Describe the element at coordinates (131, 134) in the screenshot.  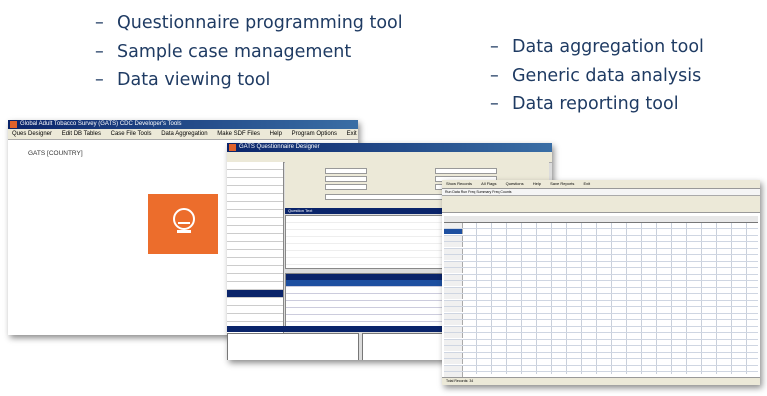
I see `menu-case-file-tools: Case File Tools` at that location.